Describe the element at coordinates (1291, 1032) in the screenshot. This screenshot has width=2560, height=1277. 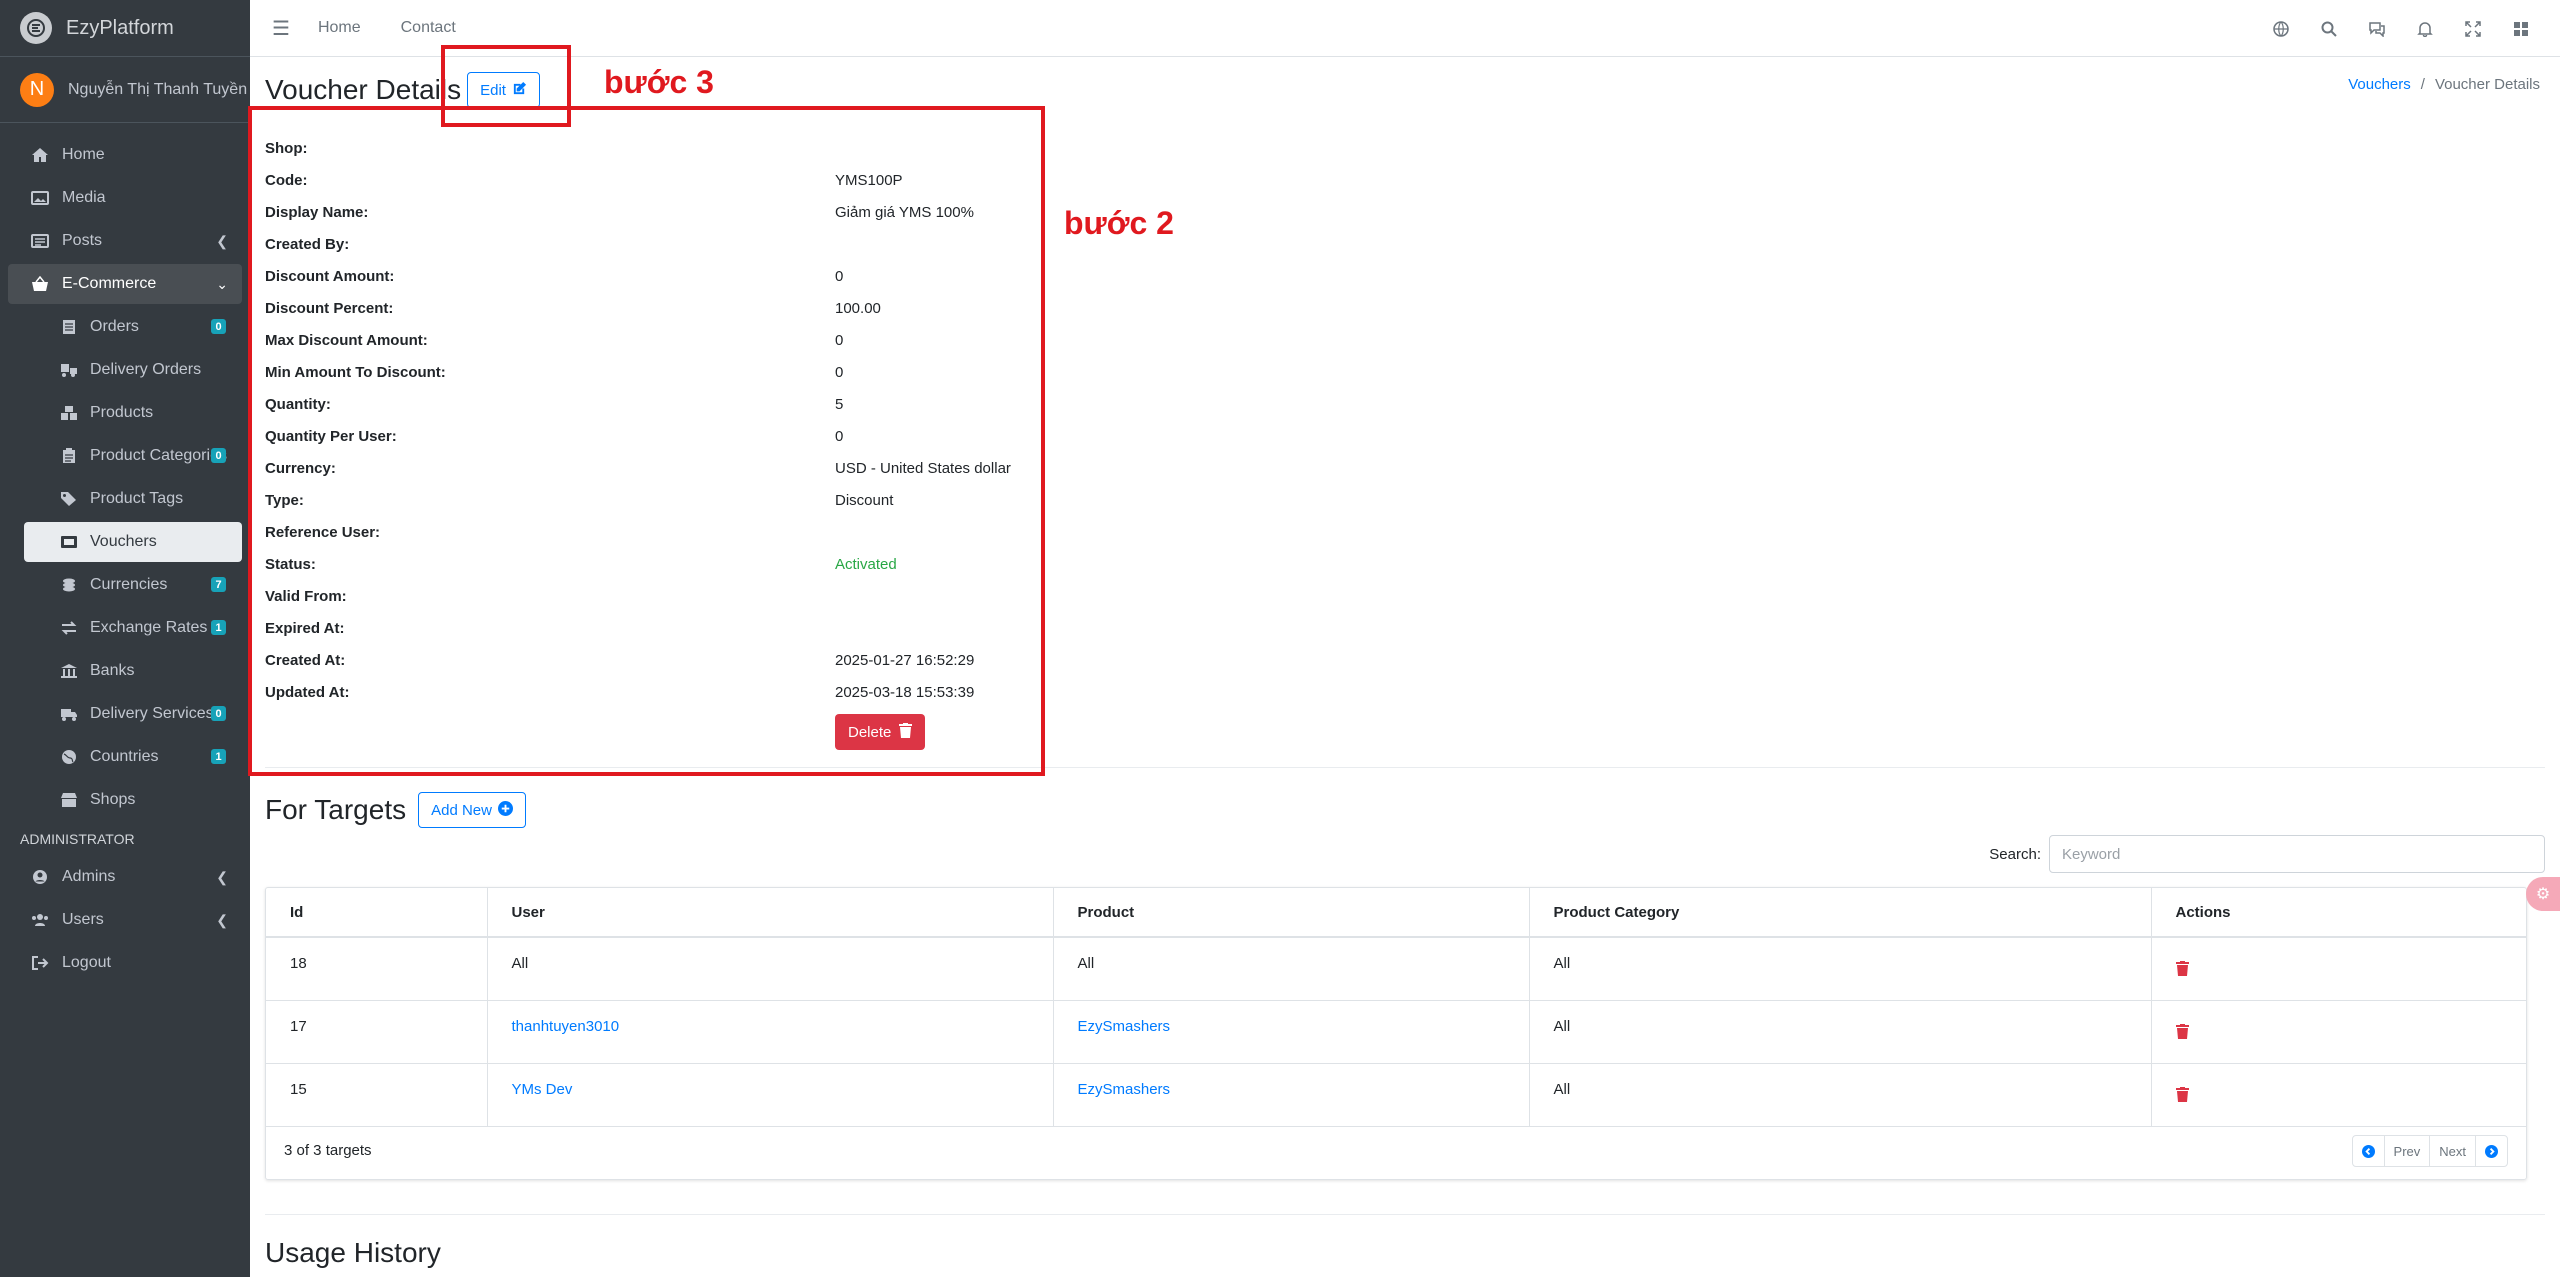
I see `cell-product: EzySmashers` at that location.